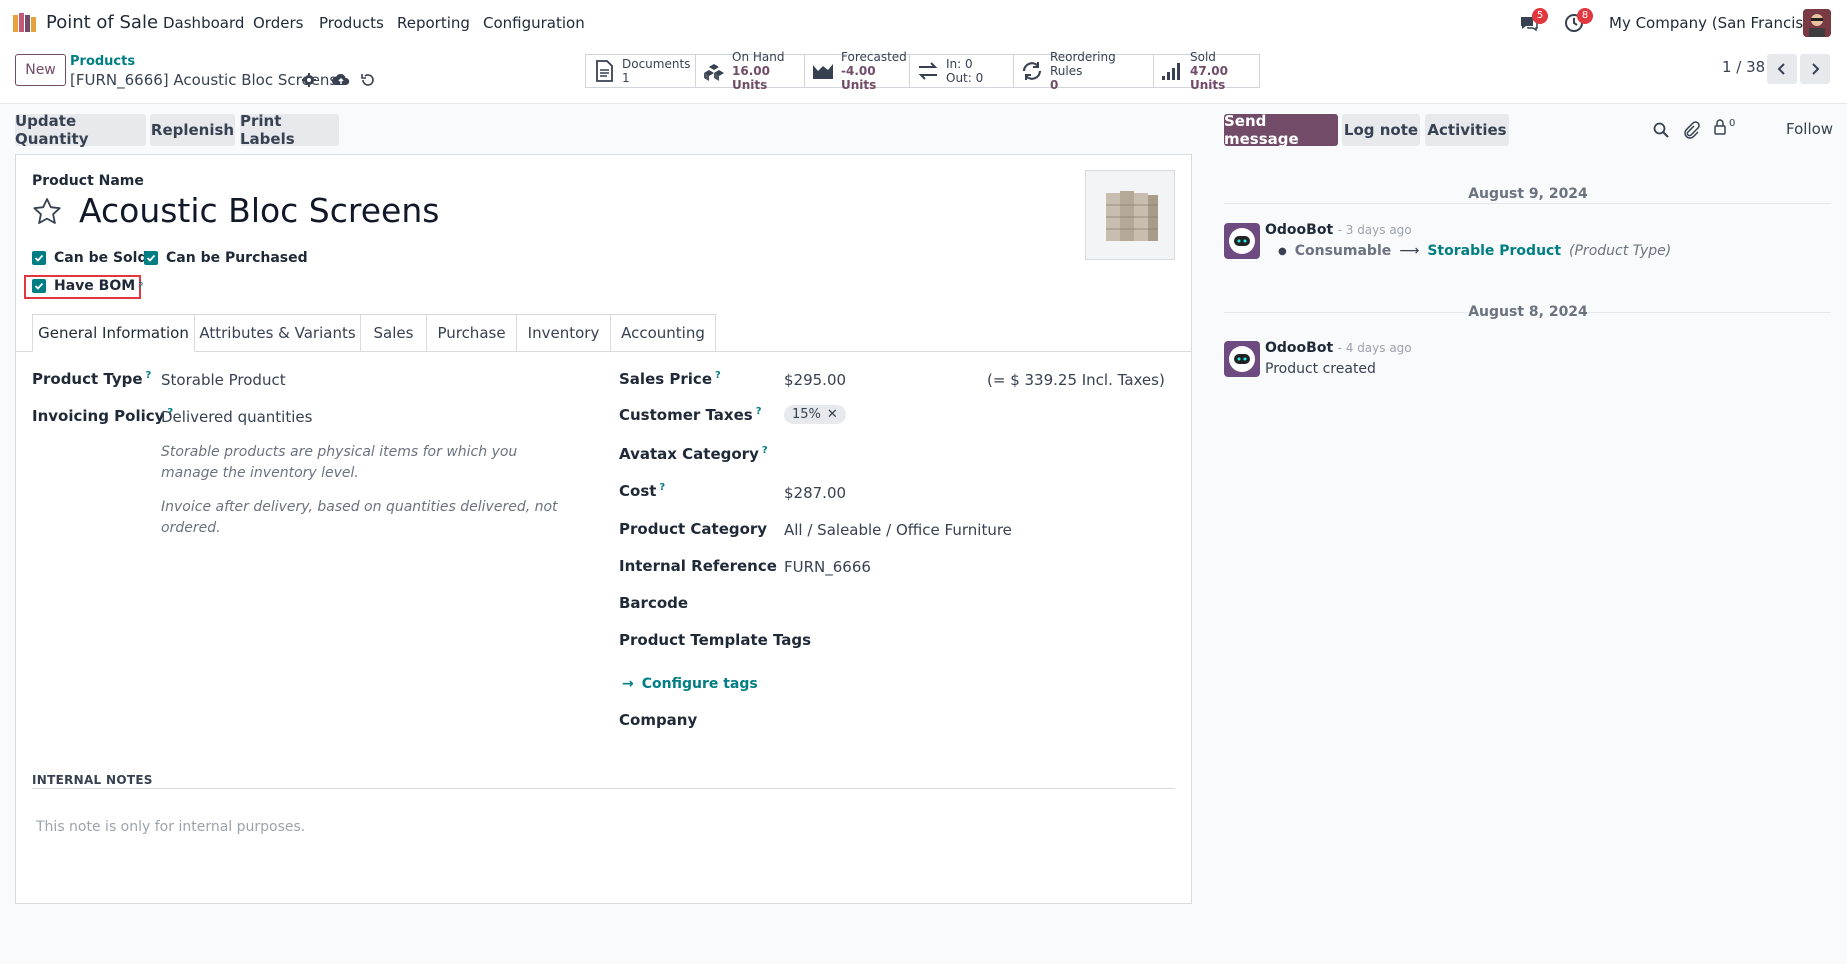 This screenshot has width=1847, height=964. Describe the element at coordinates (1527, 203) in the screenshot. I see `date-separator-line` at that location.